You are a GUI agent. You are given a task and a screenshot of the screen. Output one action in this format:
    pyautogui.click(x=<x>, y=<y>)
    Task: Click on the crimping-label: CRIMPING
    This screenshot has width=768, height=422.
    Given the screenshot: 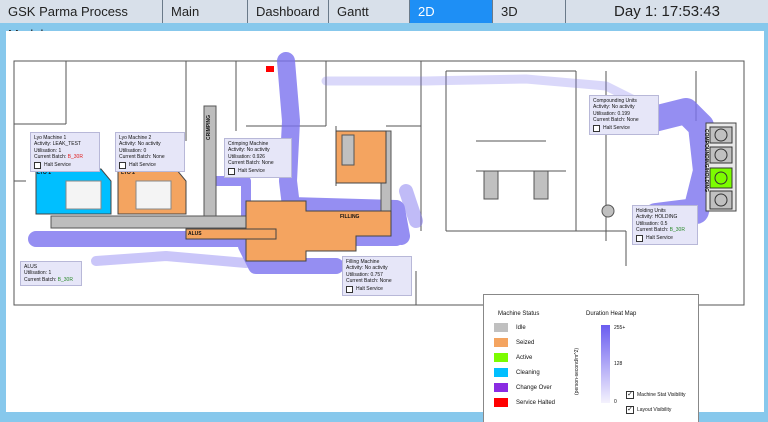 What is the action you would take?
    pyautogui.click(x=209, y=127)
    